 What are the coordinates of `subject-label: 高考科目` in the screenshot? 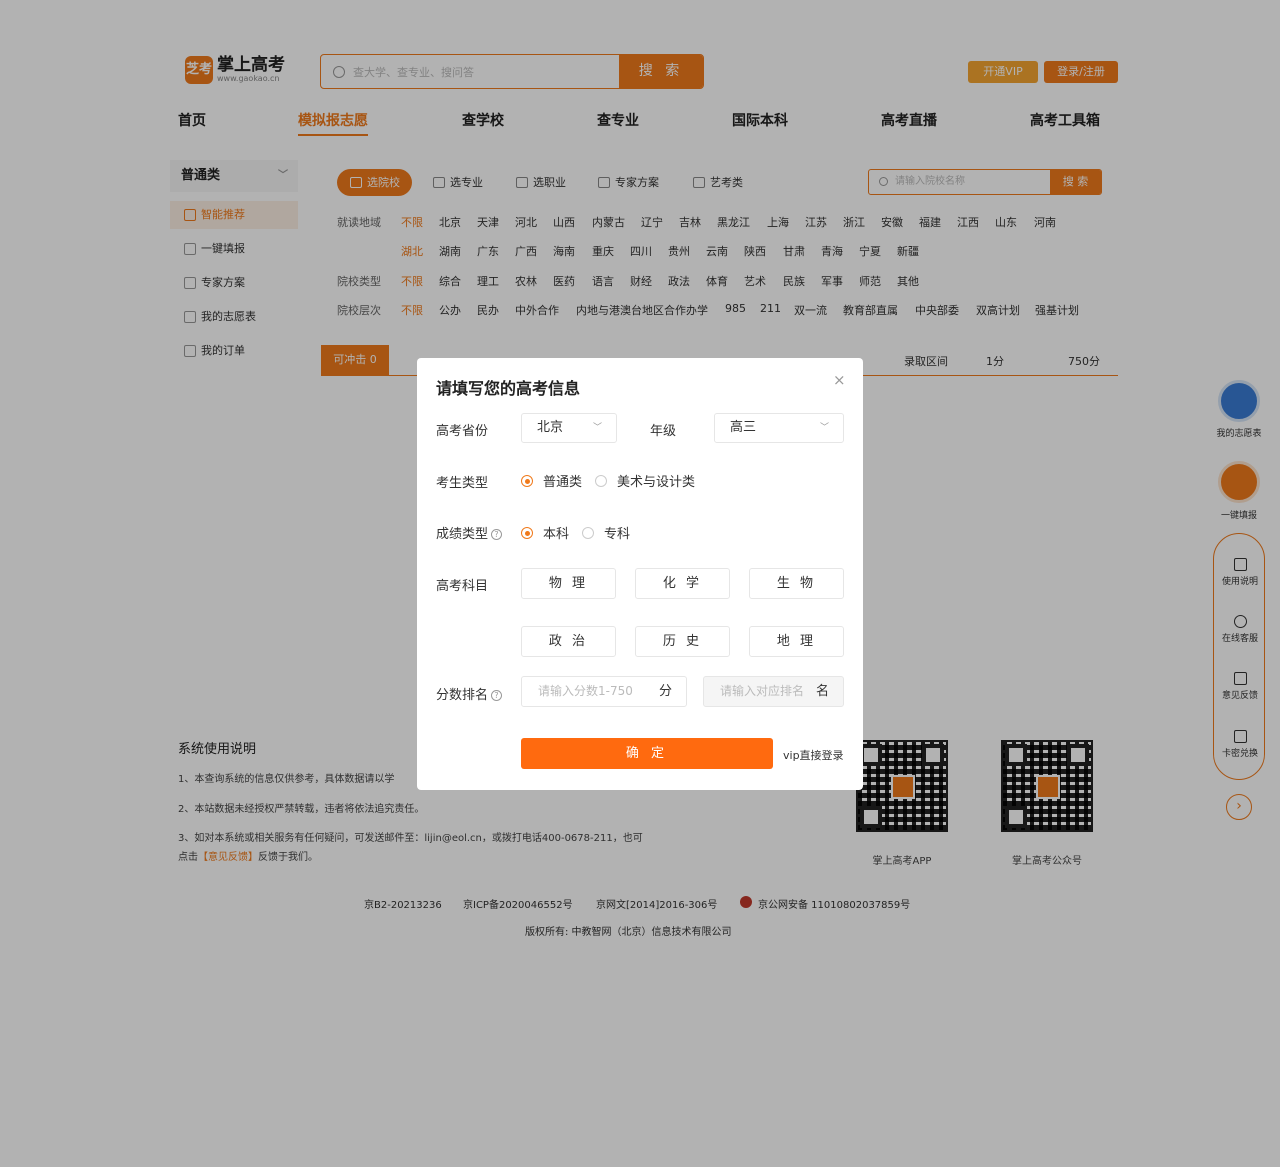 It's located at (462, 586).